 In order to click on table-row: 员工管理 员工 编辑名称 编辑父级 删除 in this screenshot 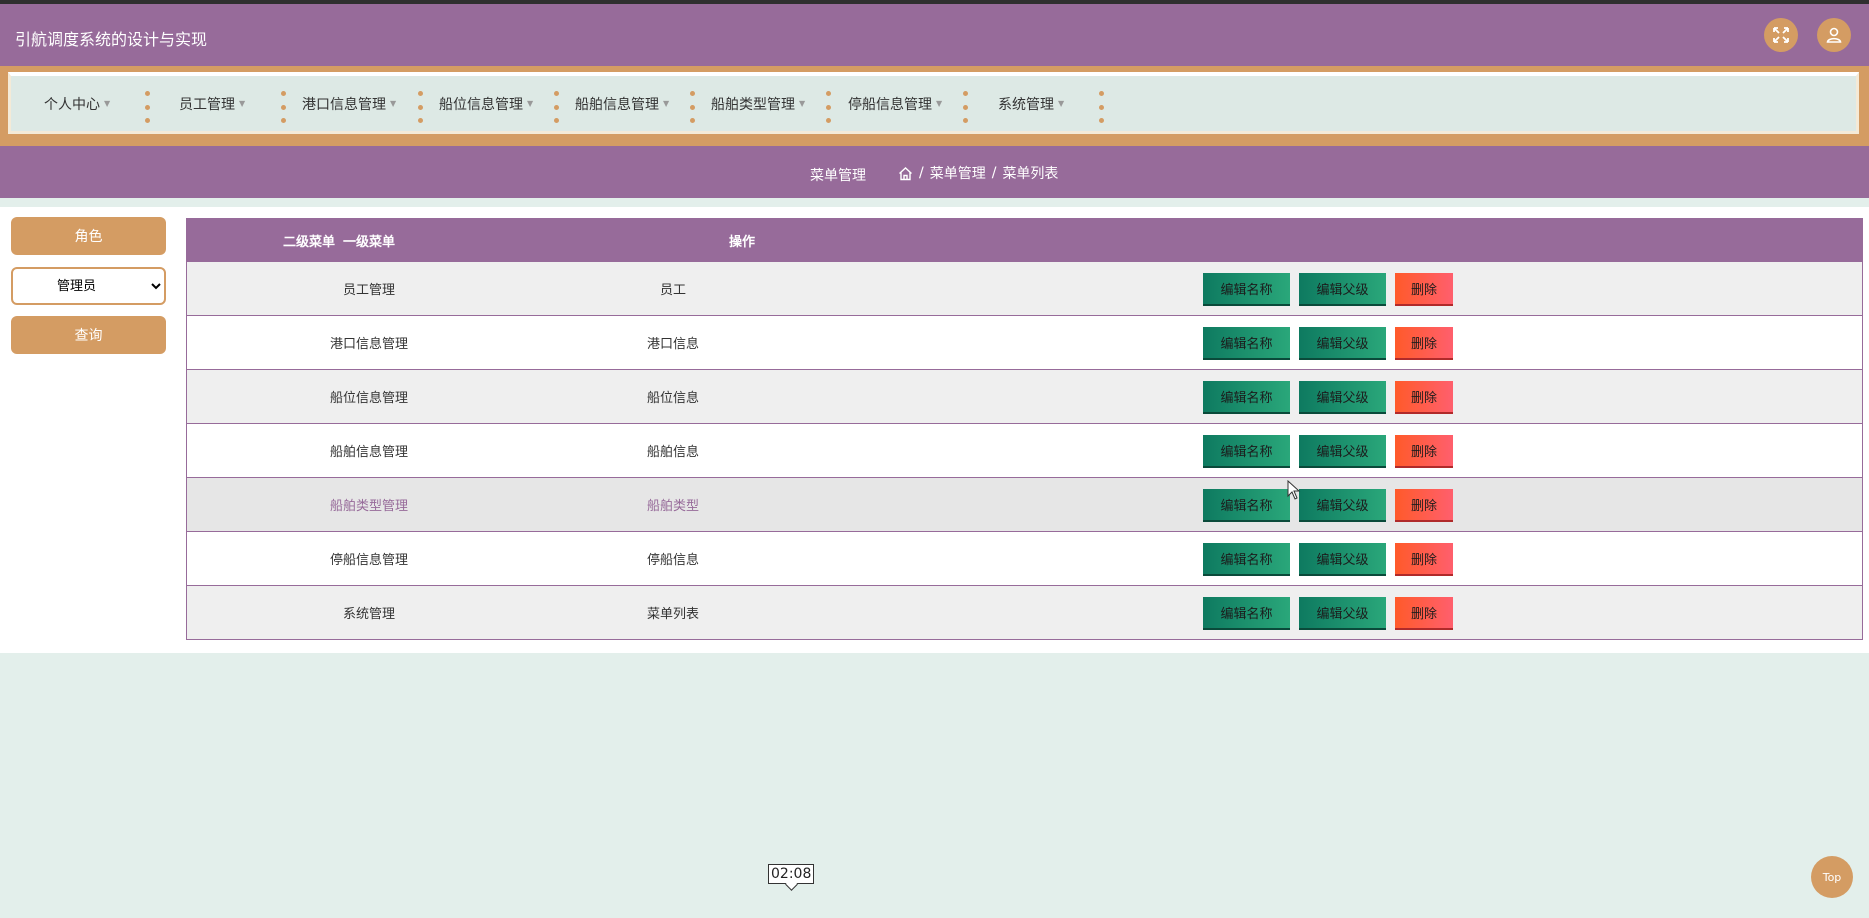, I will do `click(1024, 288)`.